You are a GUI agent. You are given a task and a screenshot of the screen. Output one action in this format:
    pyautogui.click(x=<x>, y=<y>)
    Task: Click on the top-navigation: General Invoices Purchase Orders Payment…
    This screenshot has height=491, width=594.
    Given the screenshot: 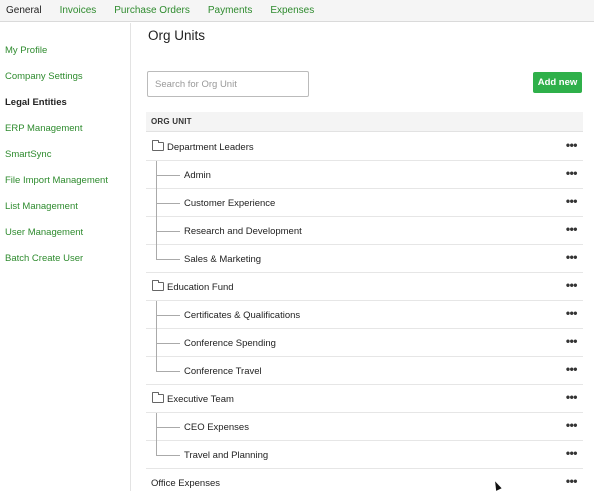 What is the action you would take?
    pyautogui.click(x=297, y=11)
    